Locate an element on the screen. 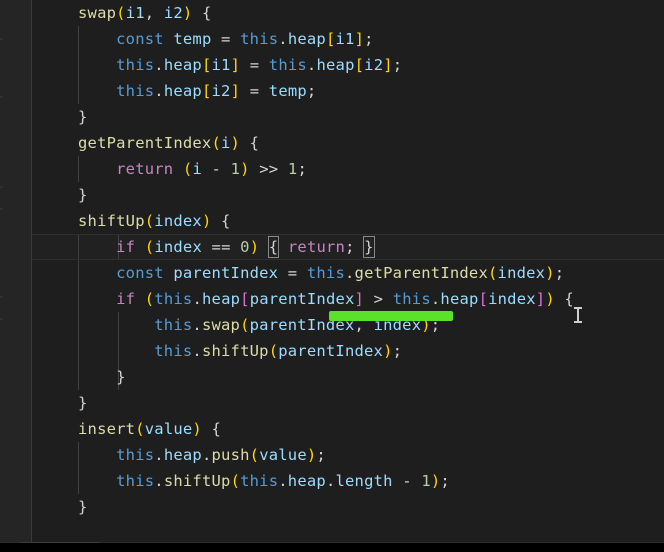 This screenshot has height=552, width=664. code-token: - is located at coordinates (407, 481).